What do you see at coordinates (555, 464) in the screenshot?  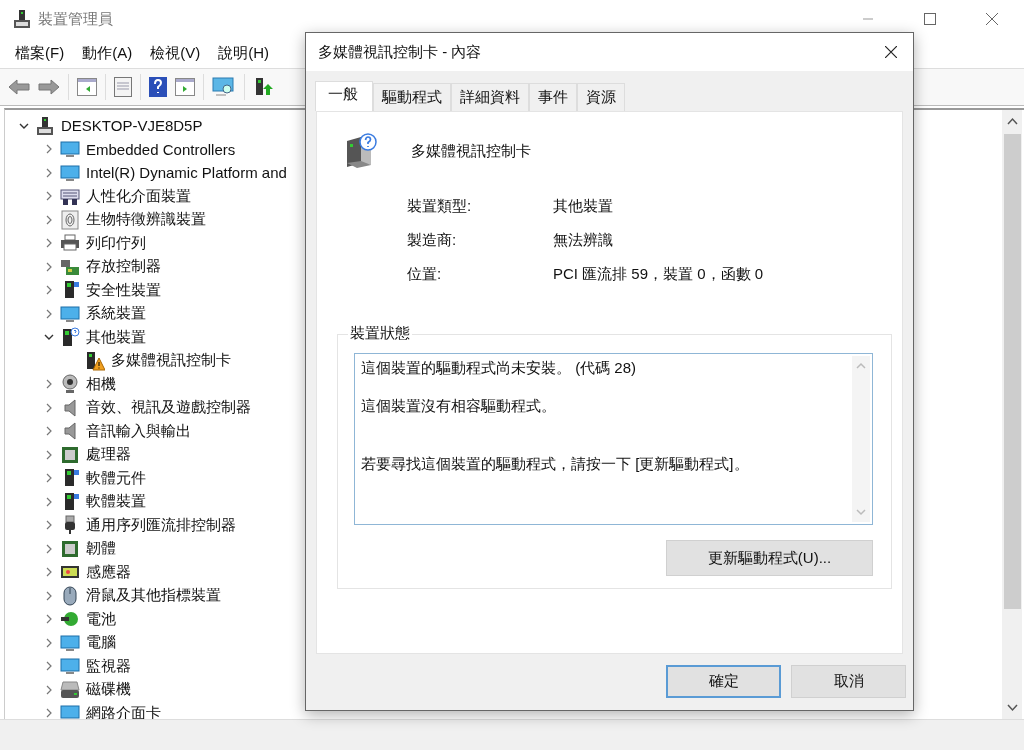 I see `status-message: 若要尋找這個裝置的驅動程式，請按一下 [更新驅動程式]。` at bounding box center [555, 464].